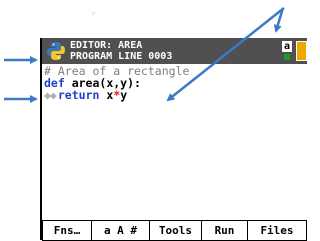 The height and width of the screenshot is (241, 320). What do you see at coordinates (121, 231) in the screenshot?
I see `softkey-alpha: a A #` at bounding box center [121, 231].